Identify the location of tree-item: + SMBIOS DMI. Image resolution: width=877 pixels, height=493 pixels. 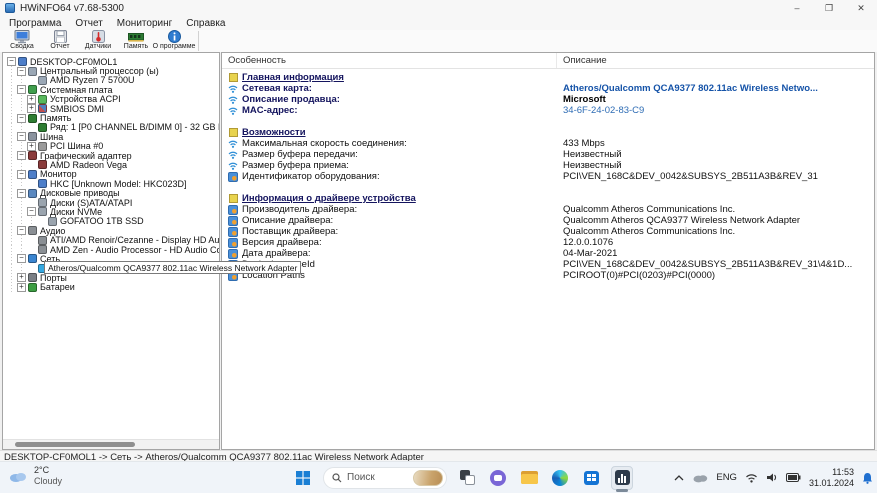
(111, 109).